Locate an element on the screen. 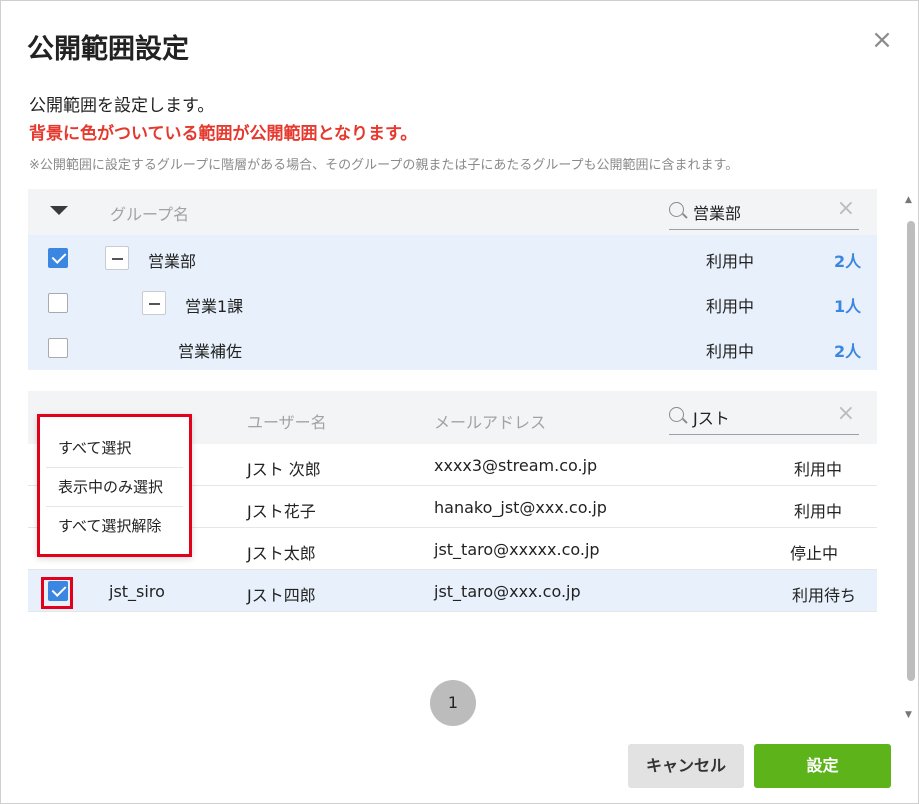  user-name: Jスト 次郎 is located at coordinates (284, 469).